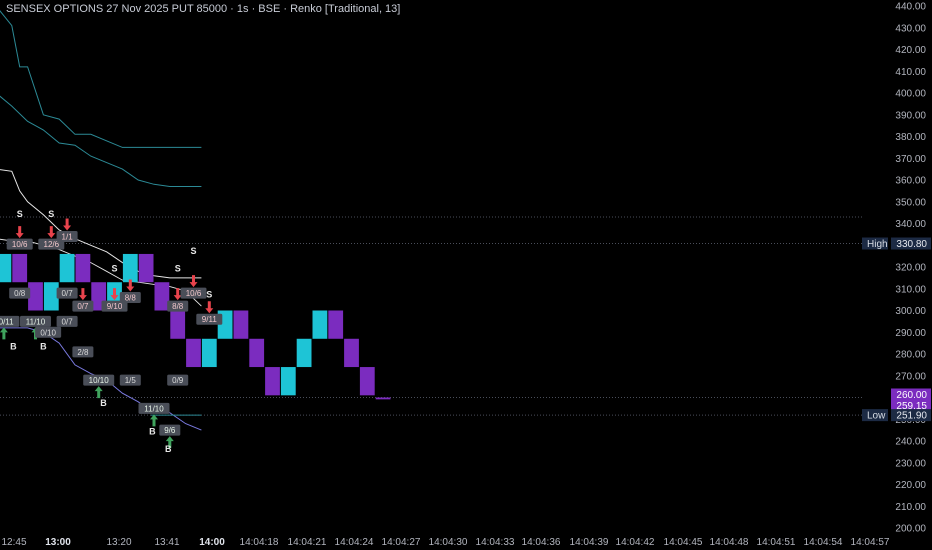  Describe the element at coordinates (910, 529) in the screenshot. I see `price-tick: 200.00` at that location.